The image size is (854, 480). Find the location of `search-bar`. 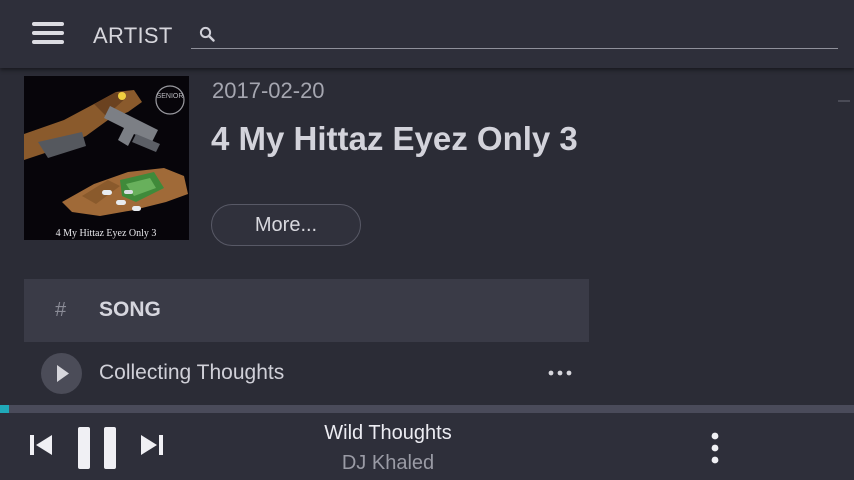

search-bar is located at coordinates (514, 34).